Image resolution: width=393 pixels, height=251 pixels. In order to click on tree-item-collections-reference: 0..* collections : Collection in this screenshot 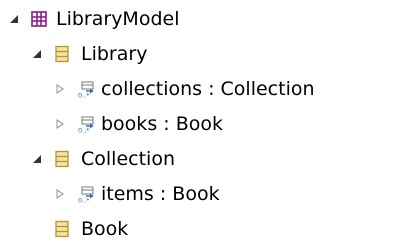, I will do `click(196, 89)`.